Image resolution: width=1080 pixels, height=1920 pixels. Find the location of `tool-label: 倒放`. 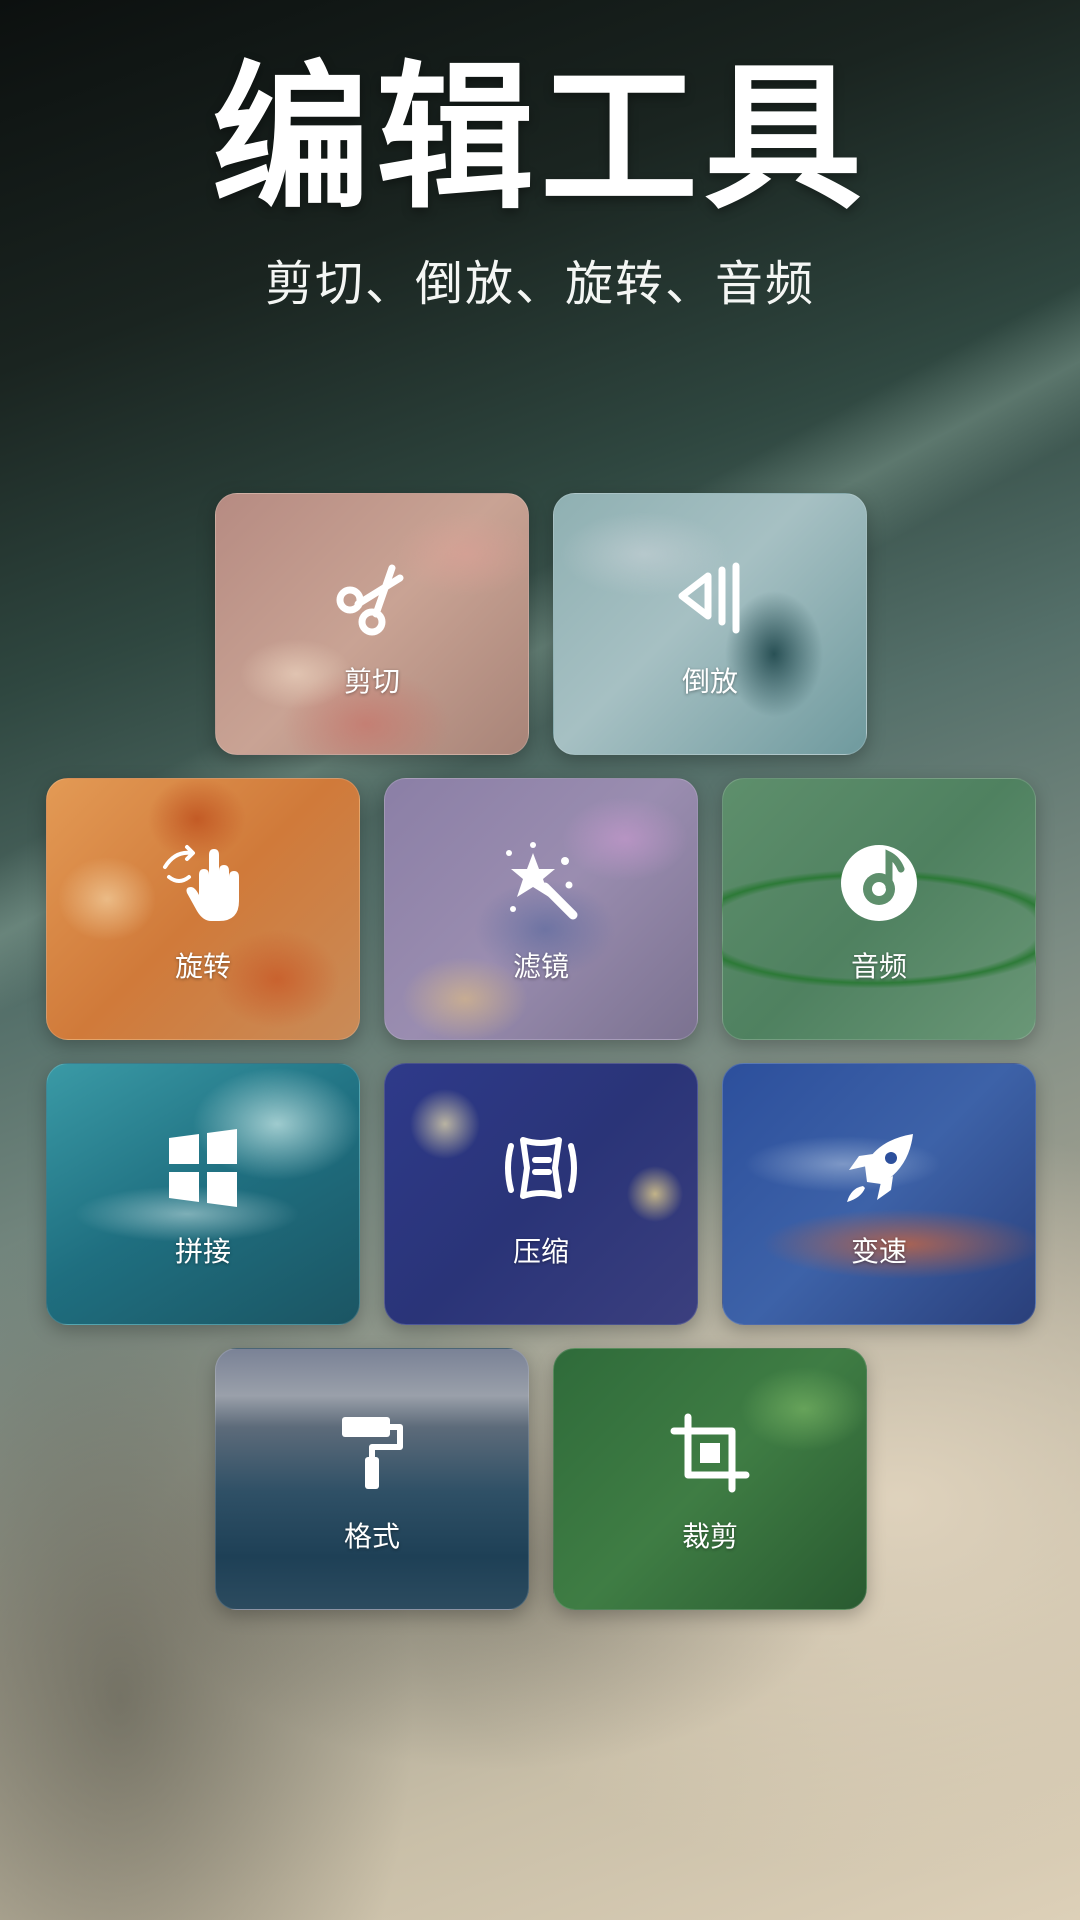

tool-label: 倒放 is located at coordinates (709, 681).